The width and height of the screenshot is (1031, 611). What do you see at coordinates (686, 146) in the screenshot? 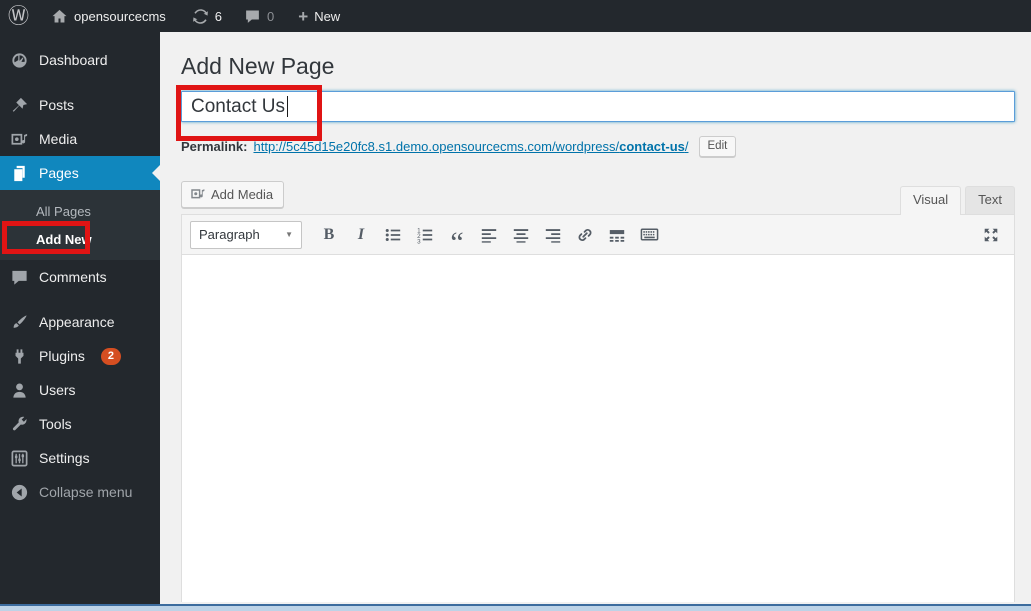
I see `permalink-trail: /` at bounding box center [686, 146].